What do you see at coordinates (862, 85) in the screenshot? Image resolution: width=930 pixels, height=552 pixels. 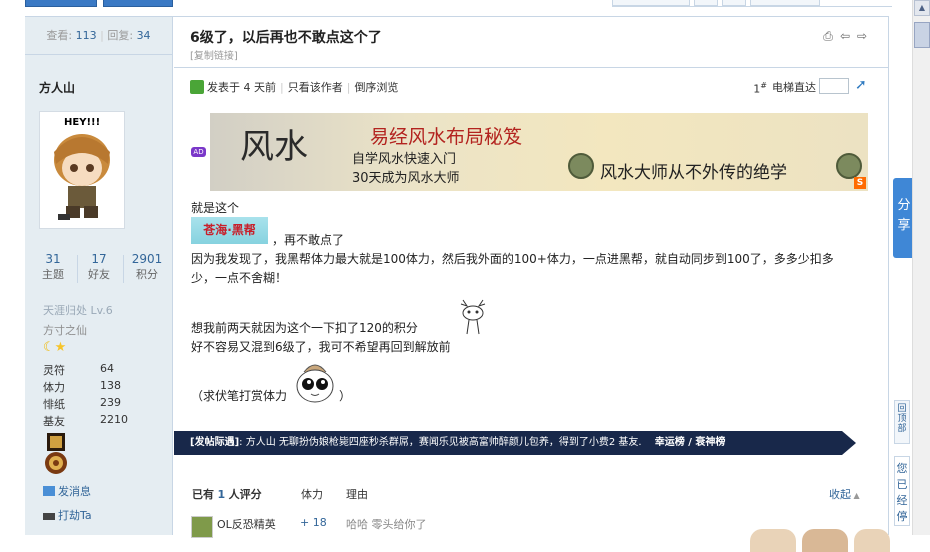 I see `elevator-go-icon: ➚` at bounding box center [862, 85].